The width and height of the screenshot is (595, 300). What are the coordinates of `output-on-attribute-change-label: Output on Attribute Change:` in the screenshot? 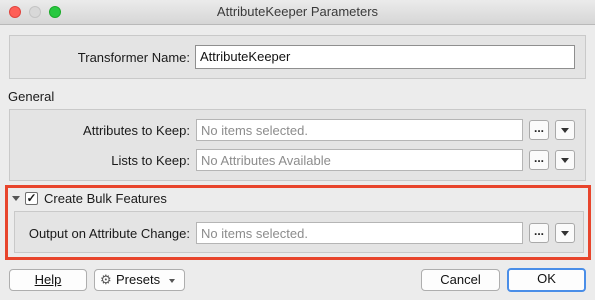 It's located at (109, 233).